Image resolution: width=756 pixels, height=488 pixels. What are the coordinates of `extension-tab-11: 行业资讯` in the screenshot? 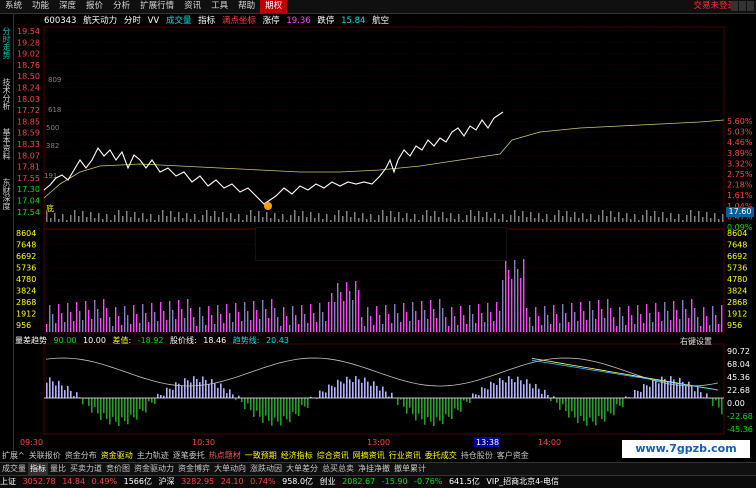 It's located at (405, 456).